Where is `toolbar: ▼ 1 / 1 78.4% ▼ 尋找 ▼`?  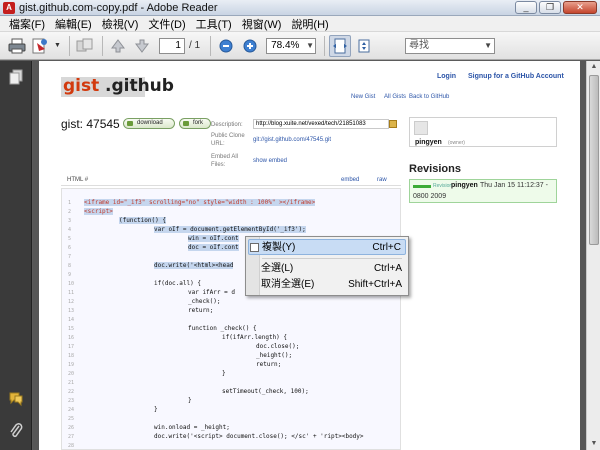
toolbar: ▼ 1 / 1 78.4% ▼ 尋找 ▼ is located at coordinates (300, 46).